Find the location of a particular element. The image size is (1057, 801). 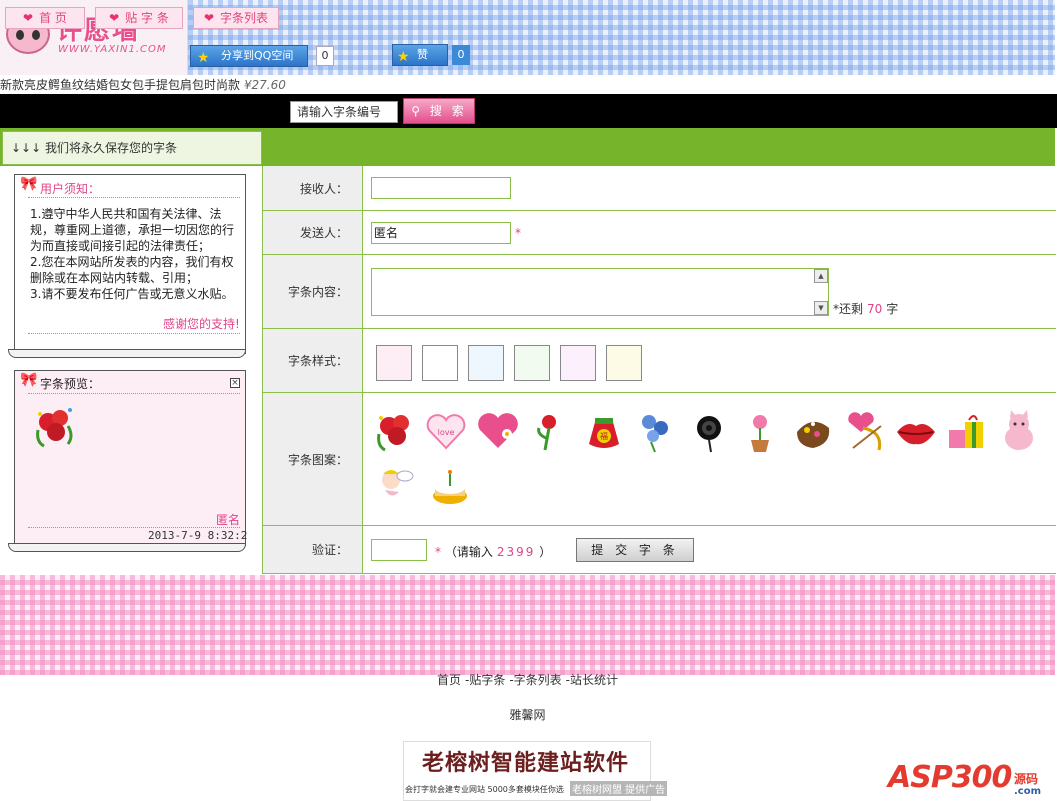

sender-label: 发送人： is located at coordinates (313, 232).